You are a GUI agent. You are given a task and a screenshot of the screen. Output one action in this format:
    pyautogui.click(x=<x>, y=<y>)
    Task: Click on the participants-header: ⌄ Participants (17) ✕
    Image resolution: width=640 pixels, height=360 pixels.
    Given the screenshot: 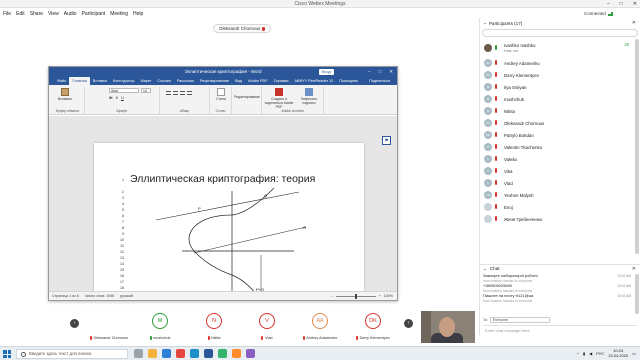 What is the action you would take?
    pyautogui.click(x=560, y=23)
    